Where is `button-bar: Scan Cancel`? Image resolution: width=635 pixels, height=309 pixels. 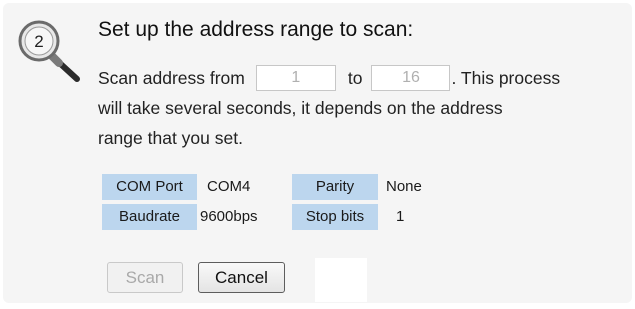
button-bar: Scan Cancel is located at coordinates (196, 277).